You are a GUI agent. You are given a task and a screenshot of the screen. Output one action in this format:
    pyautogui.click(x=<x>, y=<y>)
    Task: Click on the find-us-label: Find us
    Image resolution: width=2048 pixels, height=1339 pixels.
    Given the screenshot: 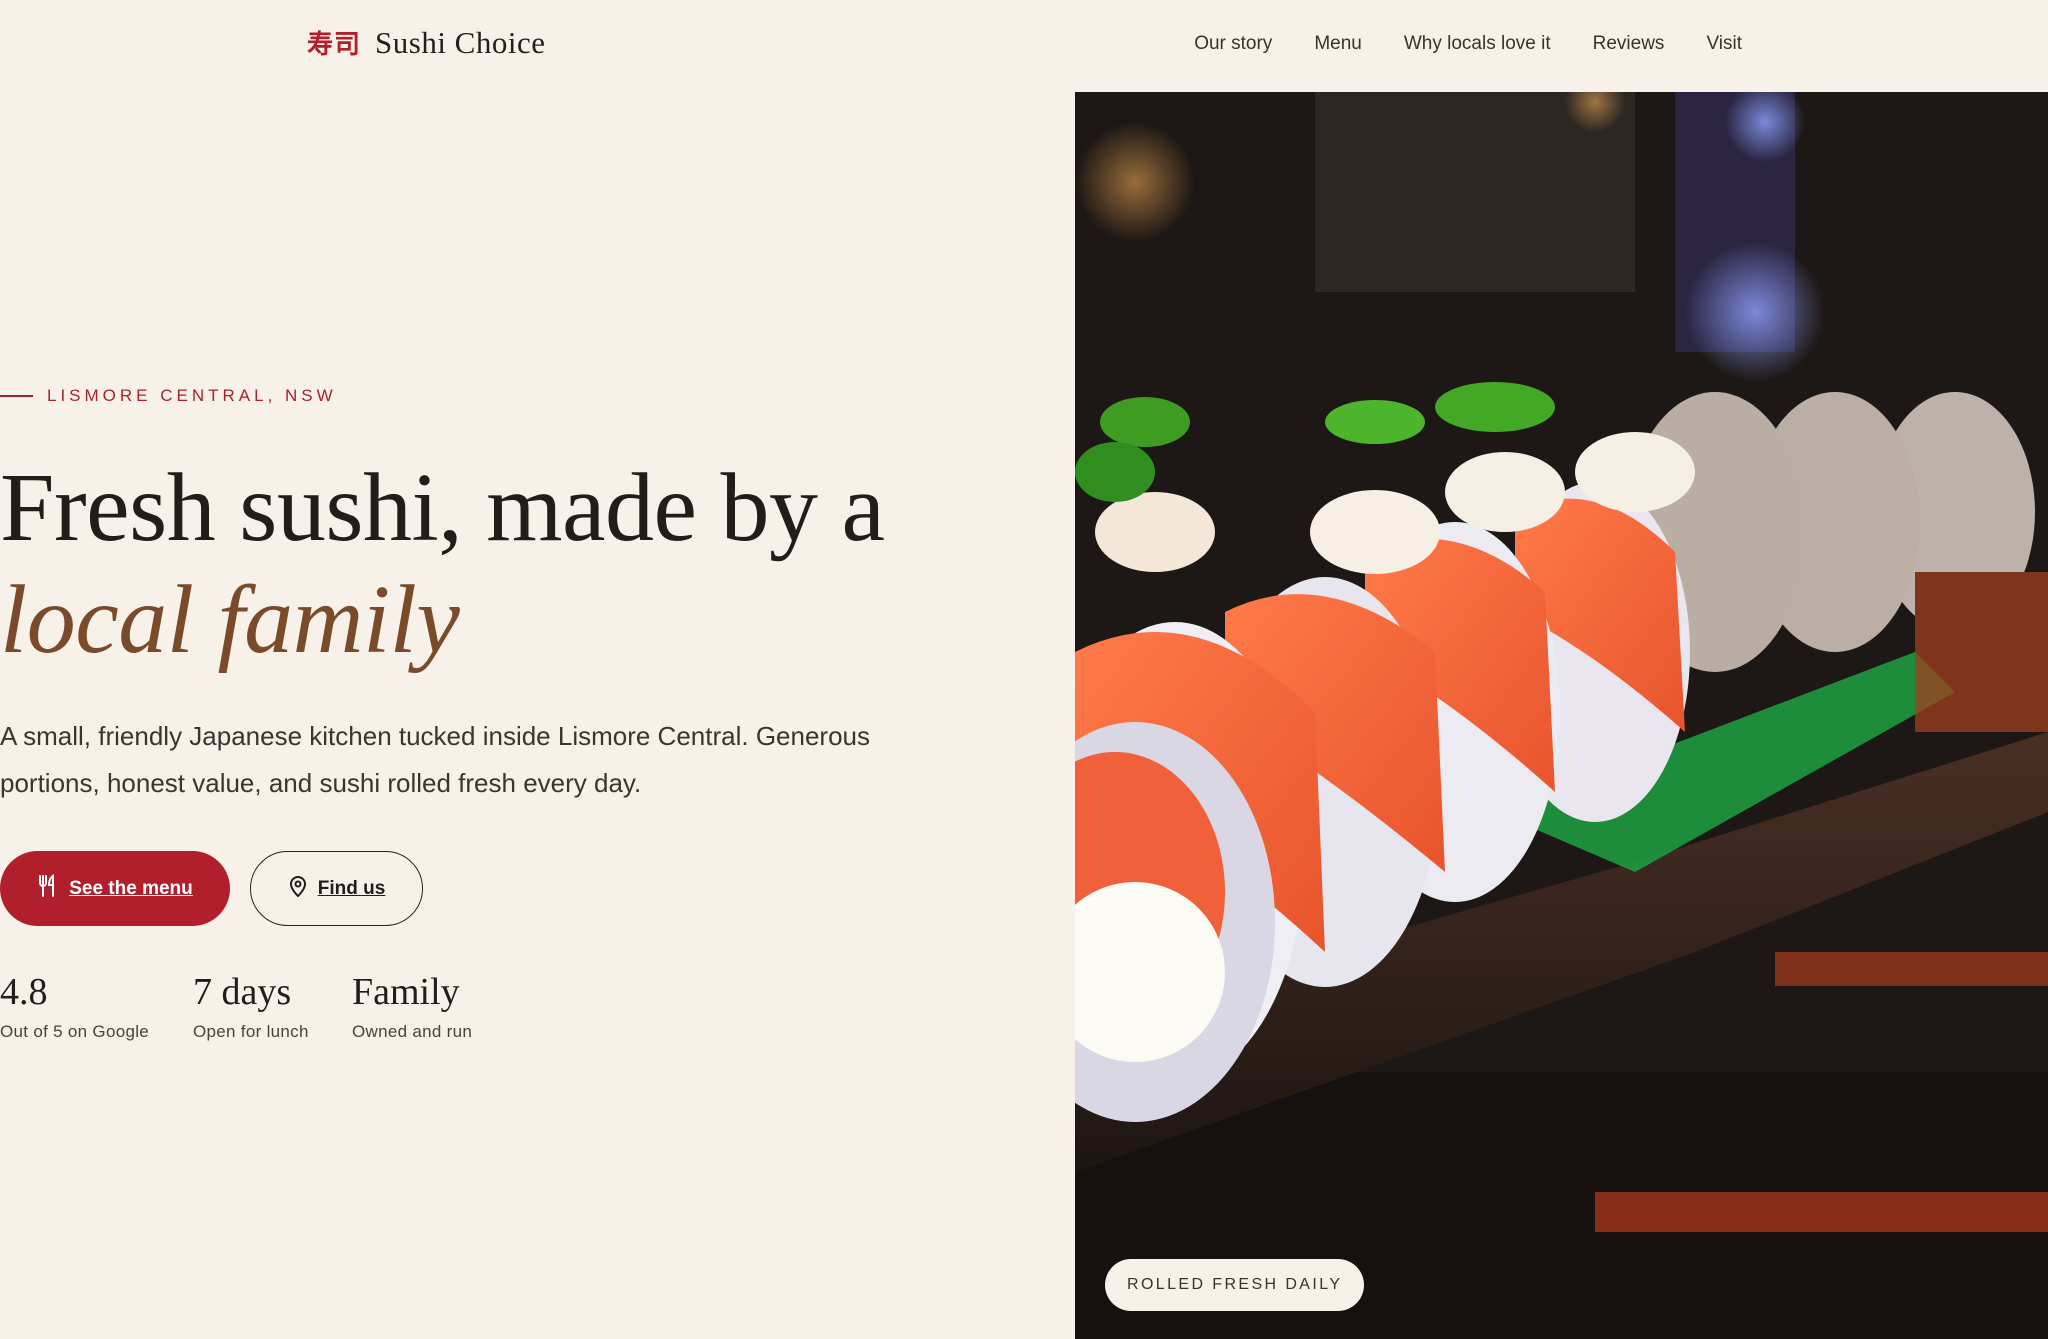 What is the action you would take?
    pyautogui.click(x=351, y=888)
    